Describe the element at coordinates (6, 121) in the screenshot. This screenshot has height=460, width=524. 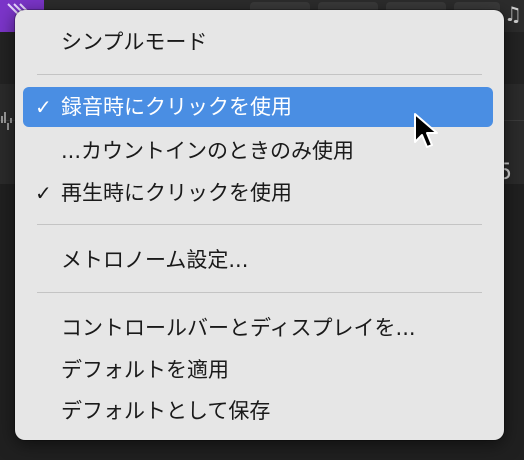
I see `waveform-icon` at that location.